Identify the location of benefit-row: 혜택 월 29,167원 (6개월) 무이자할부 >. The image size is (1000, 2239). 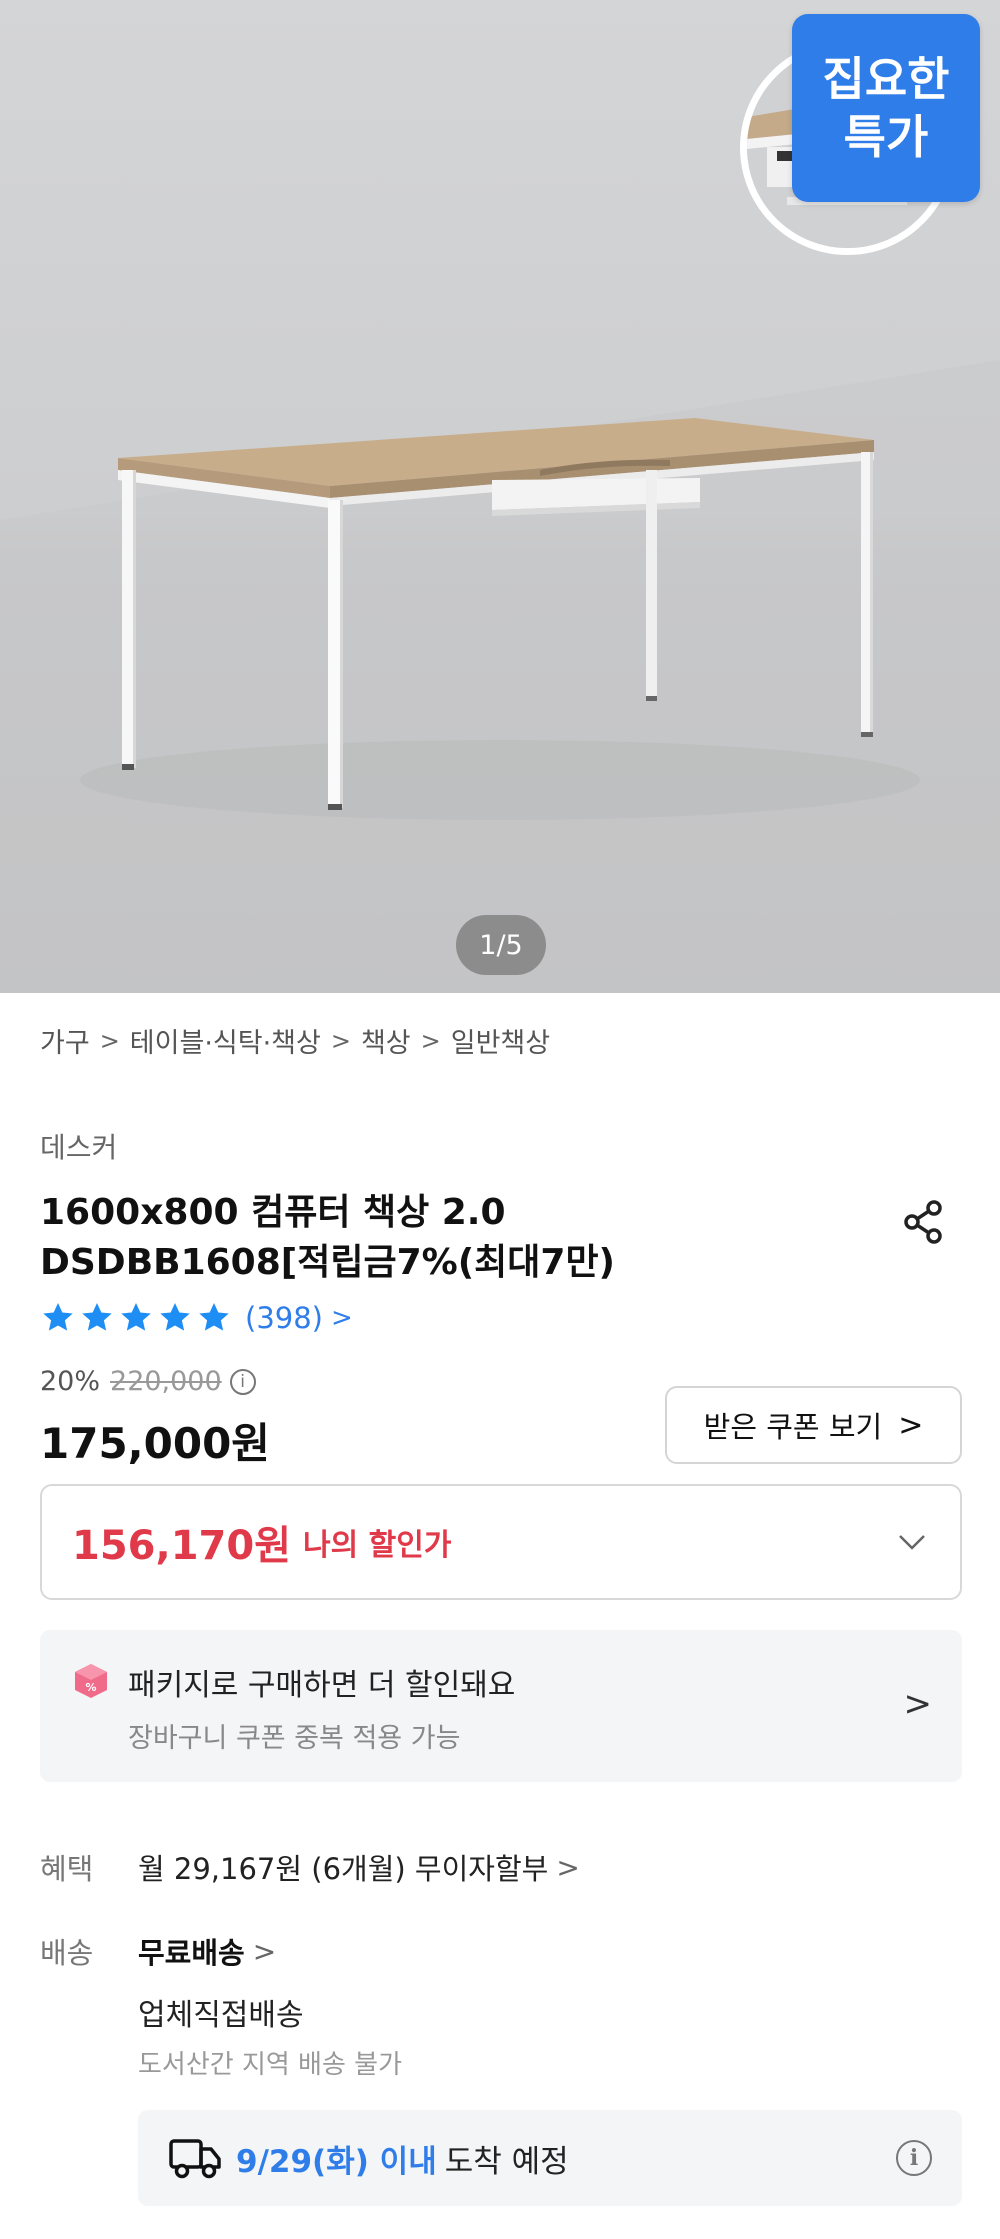
(310, 1867).